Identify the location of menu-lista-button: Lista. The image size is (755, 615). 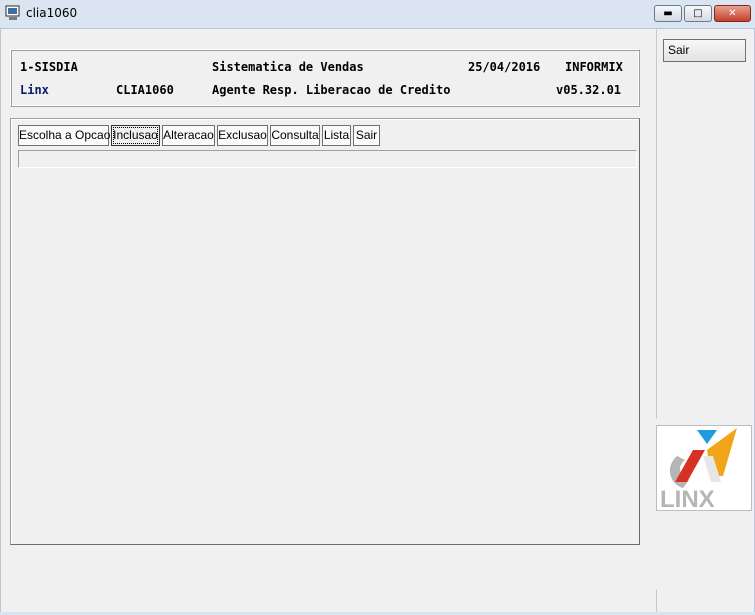
(336, 135).